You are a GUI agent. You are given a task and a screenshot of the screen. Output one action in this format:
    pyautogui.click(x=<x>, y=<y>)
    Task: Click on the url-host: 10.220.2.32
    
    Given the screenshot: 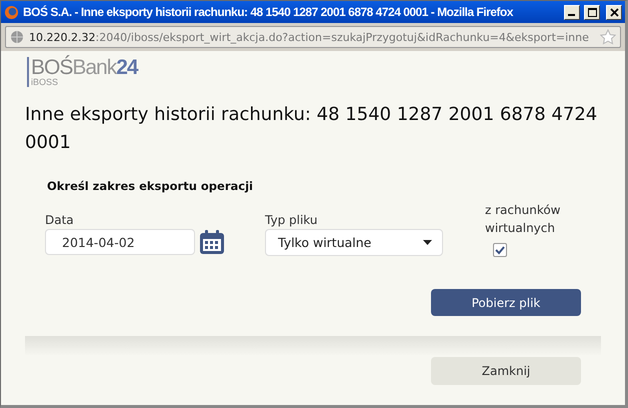 What is the action you would take?
    pyautogui.click(x=62, y=37)
    